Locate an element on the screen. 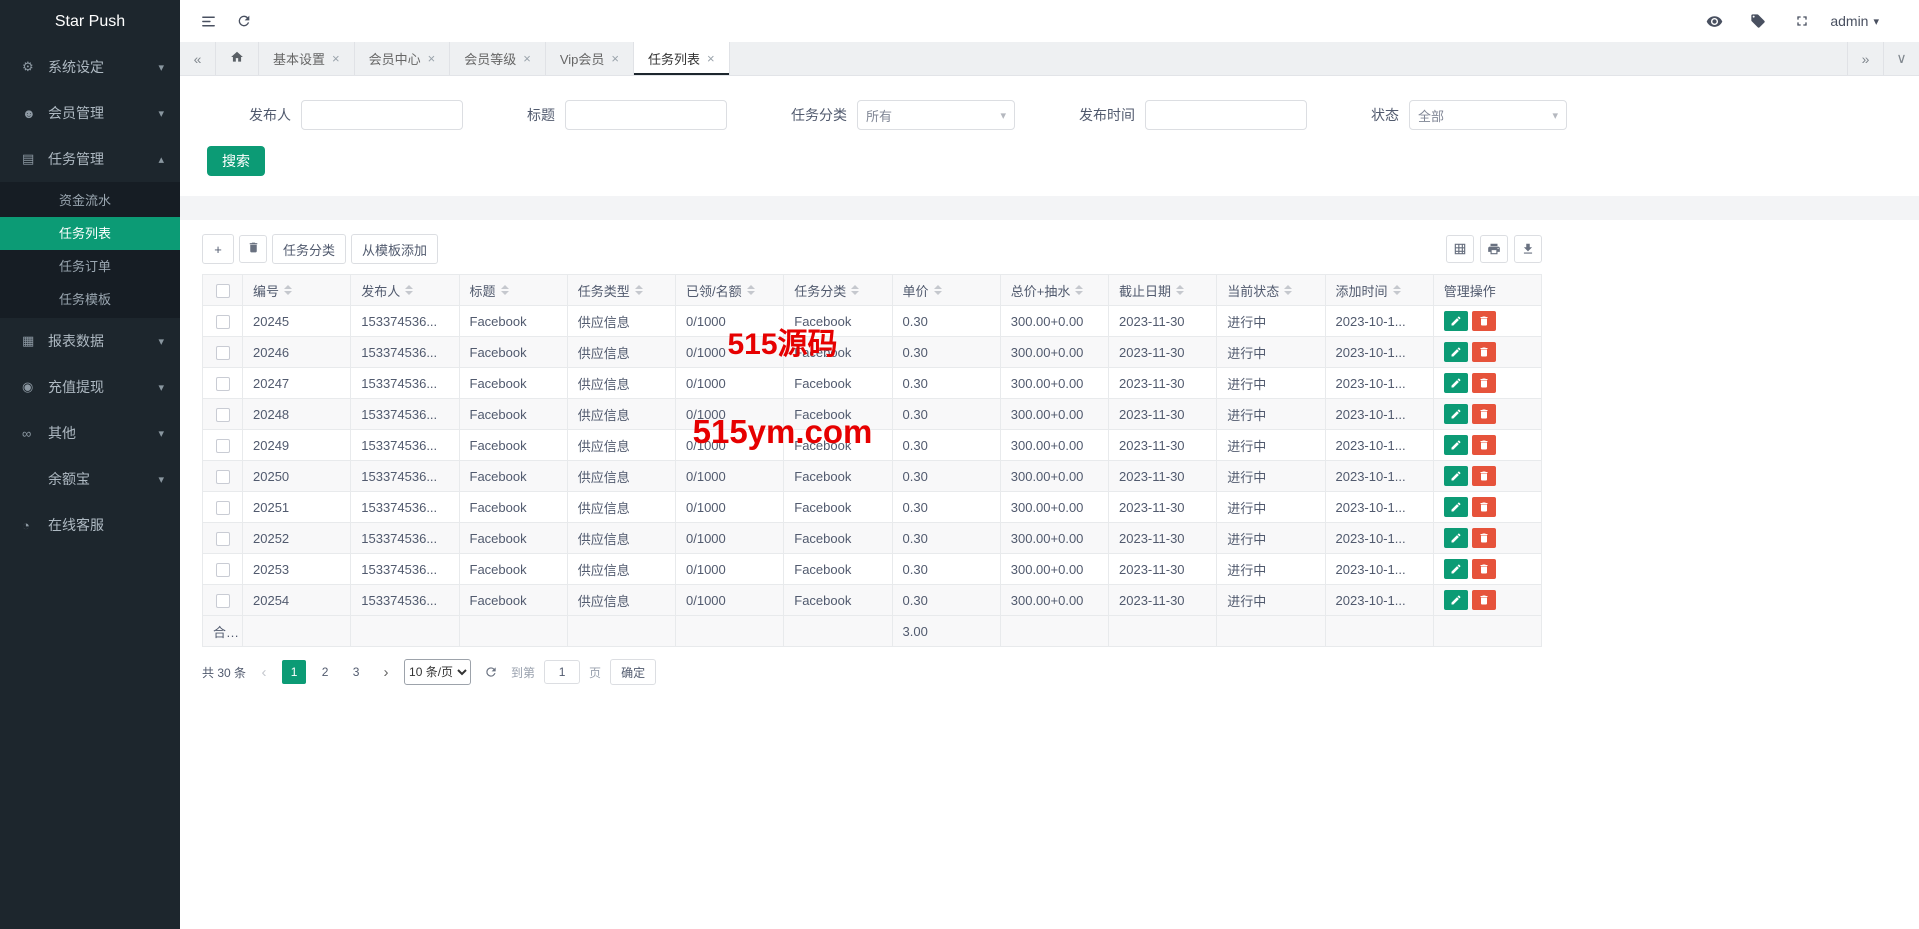  column-header: 总价+抽水 is located at coordinates (1054, 290).